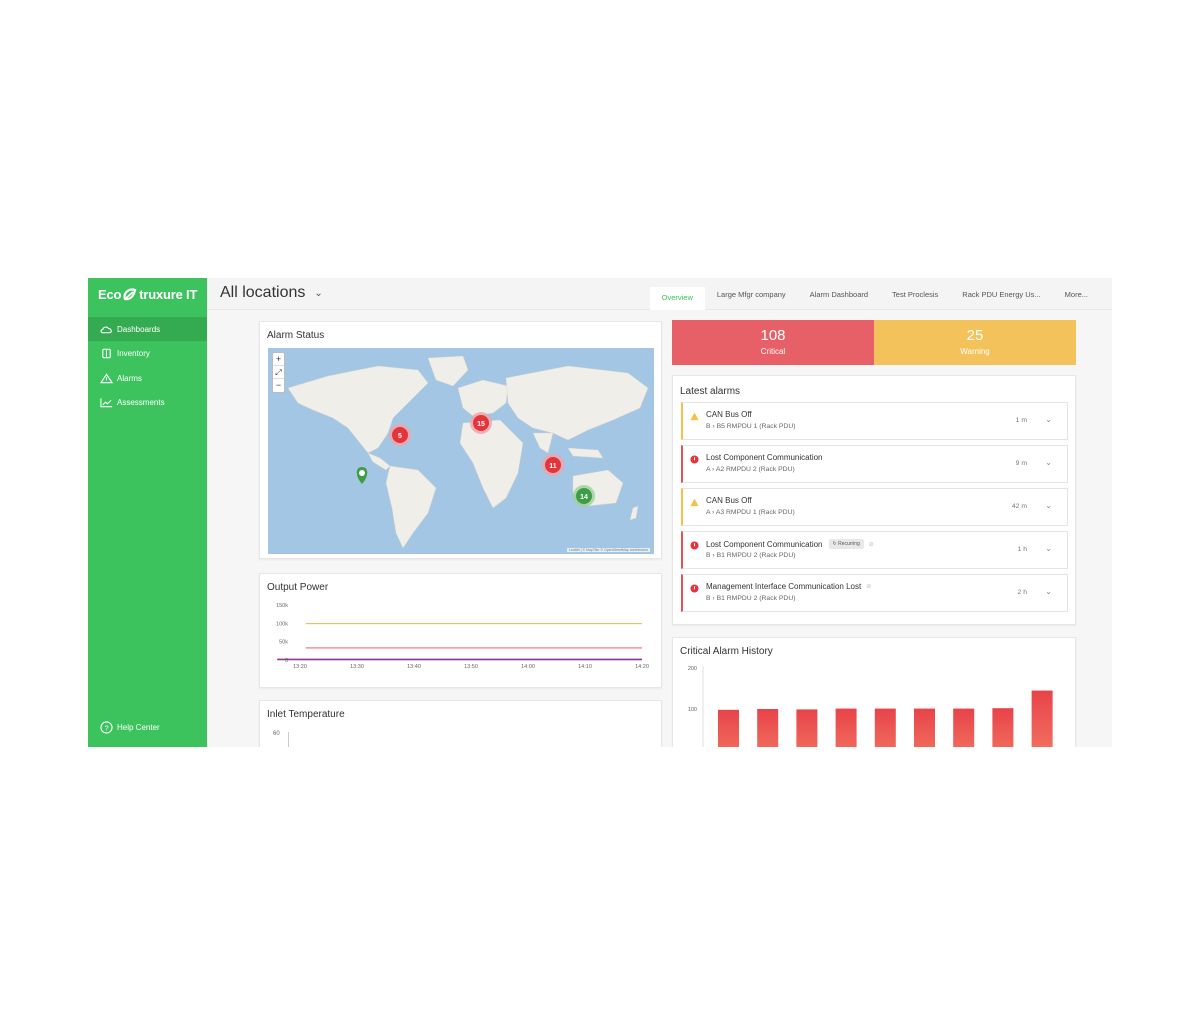  Describe the element at coordinates (263, 292) in the screenshot. I see `location-label: All locations` at that location.